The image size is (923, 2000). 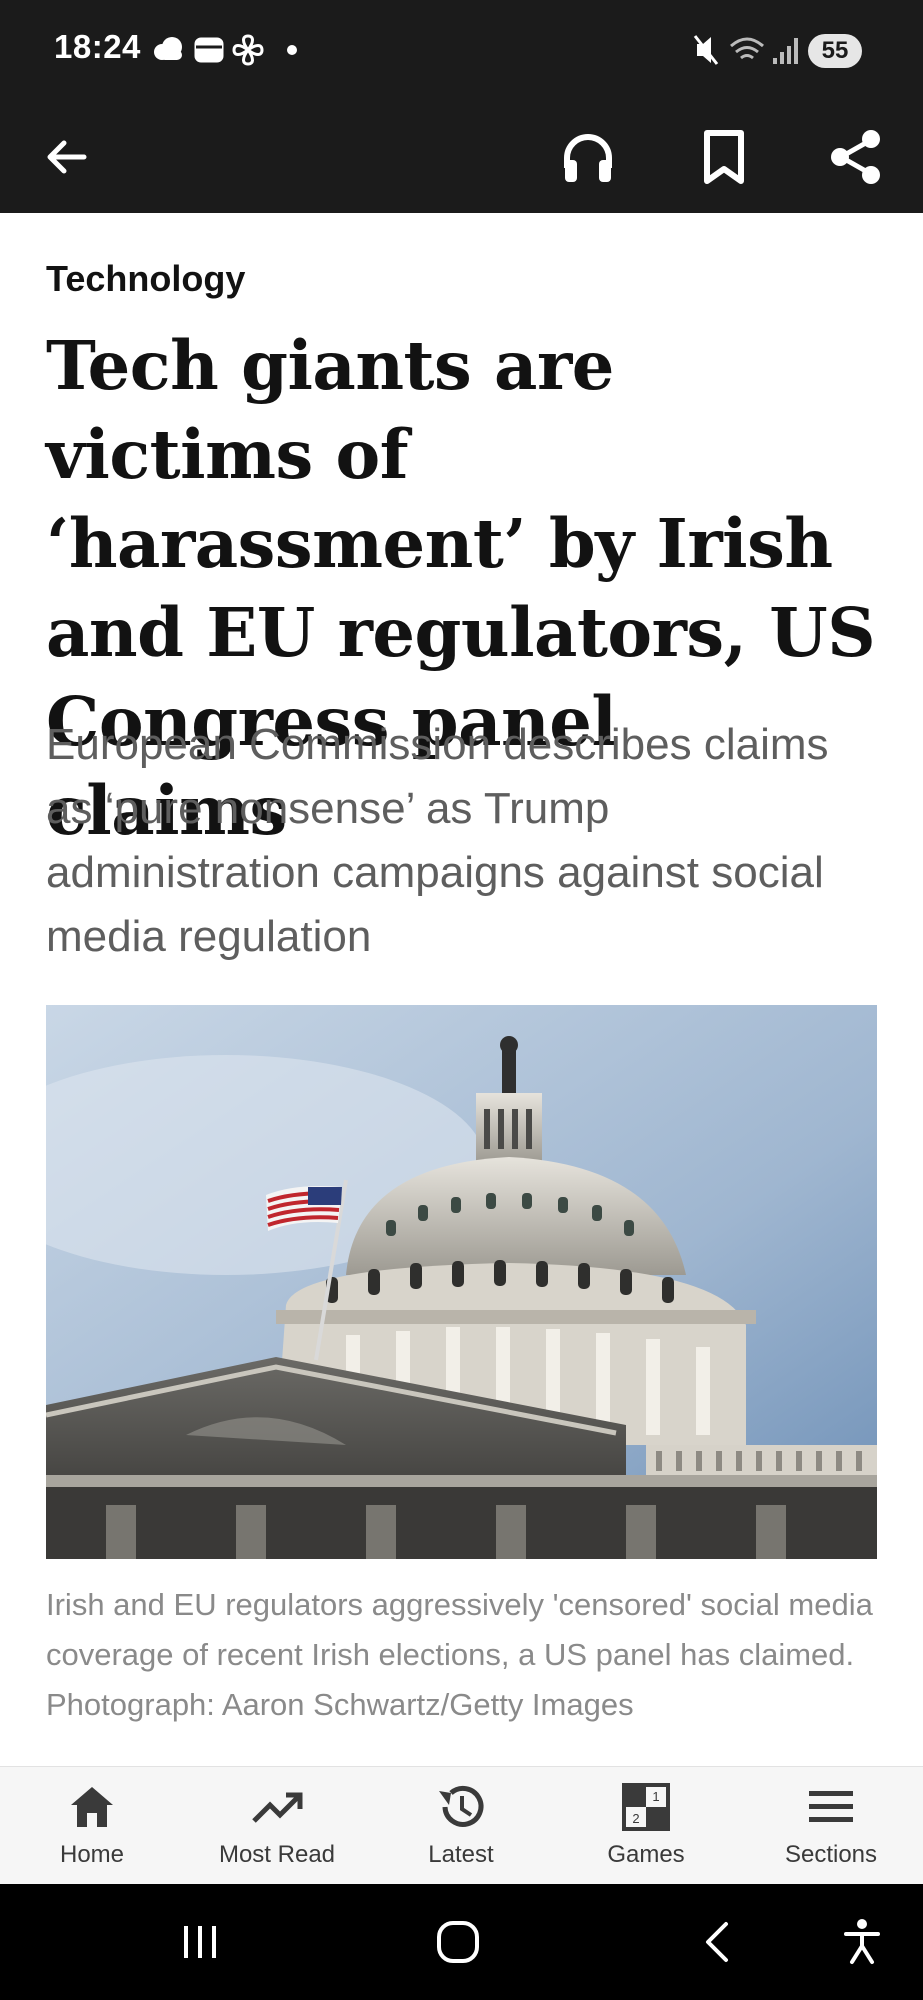 I want to click on pinwheel-icon, so click(x=248, y=50).